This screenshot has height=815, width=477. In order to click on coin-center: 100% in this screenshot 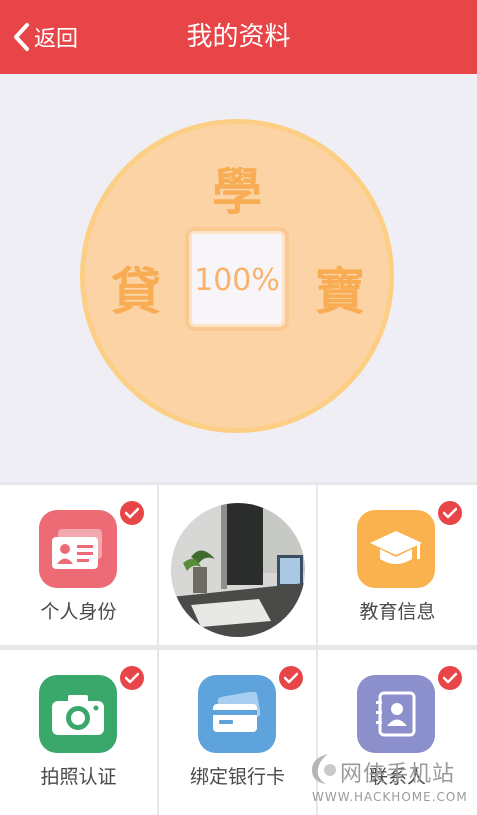, I will do `click(237, 279)`.